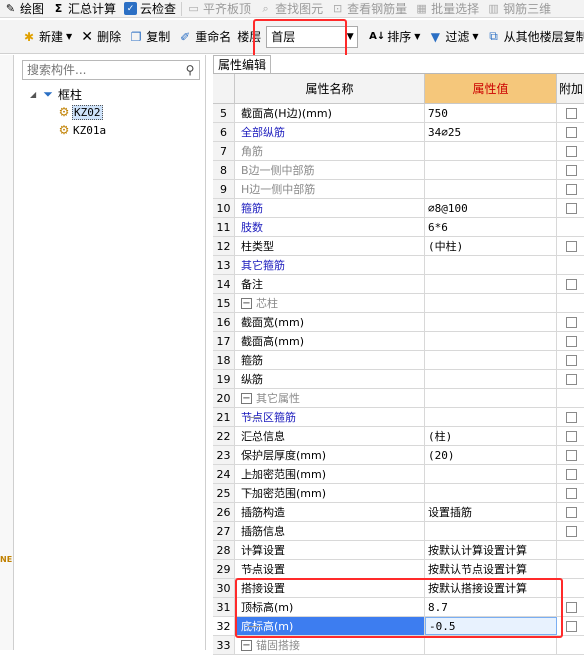  What do you see at coordinates (491, 550) in the screenshot?
I see `property-value: 按默认计算设置计算` at bounding box center [491, 550].